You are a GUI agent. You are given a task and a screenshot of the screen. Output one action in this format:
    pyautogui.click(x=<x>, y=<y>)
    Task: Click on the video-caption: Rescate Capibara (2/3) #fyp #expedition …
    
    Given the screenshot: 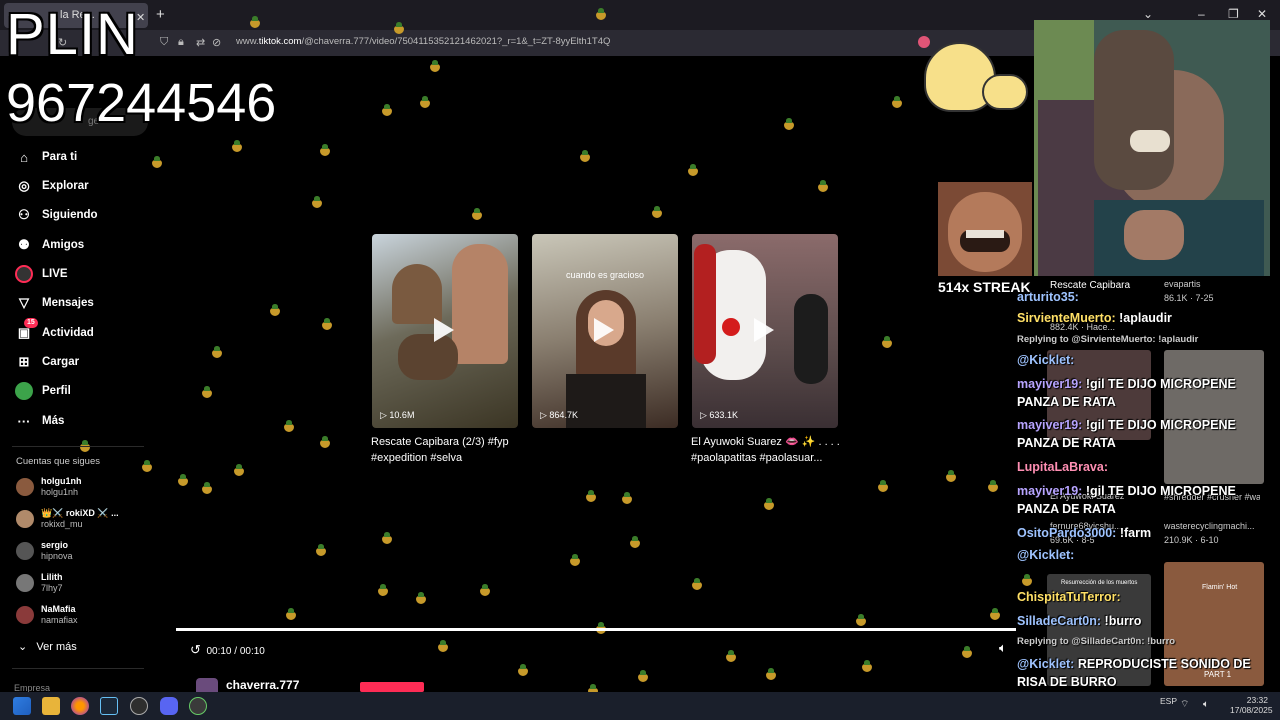 What is the action you would take?
    pyautogui.click(x=446, y=450)
    